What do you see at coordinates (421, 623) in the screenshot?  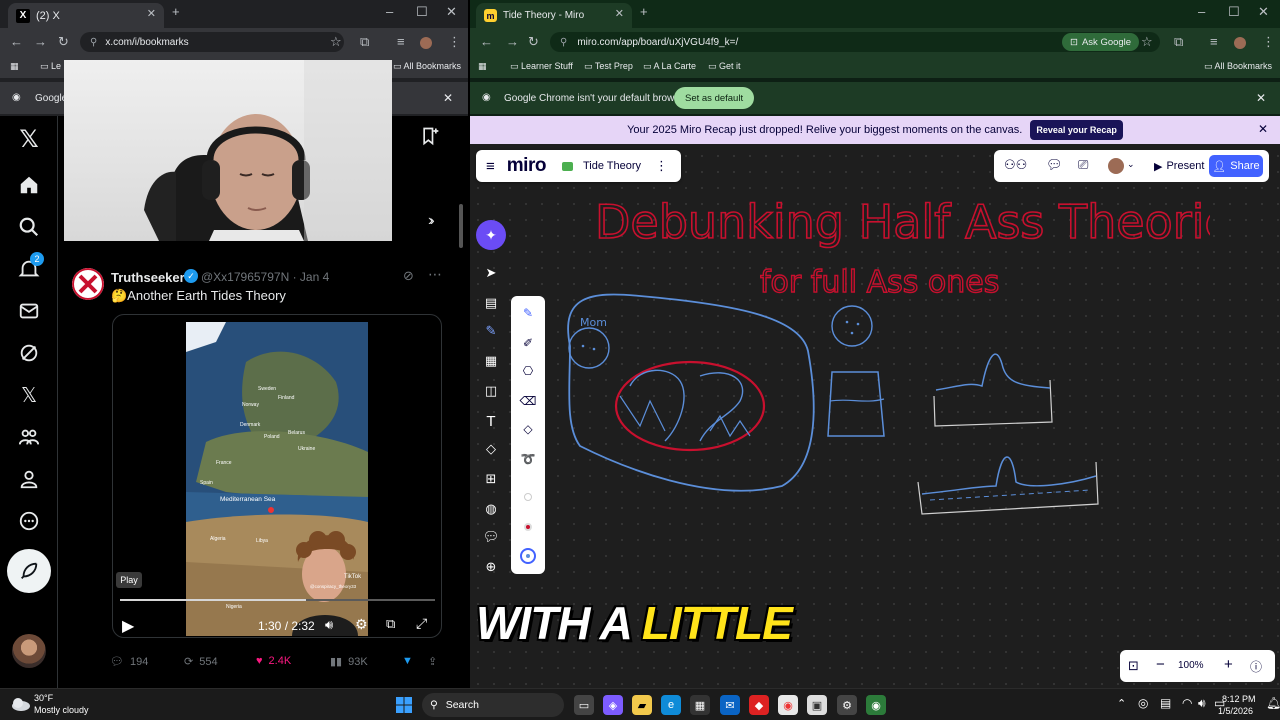 I see `fullscreen-icon: ⤢` at bounding box center [421, 623].